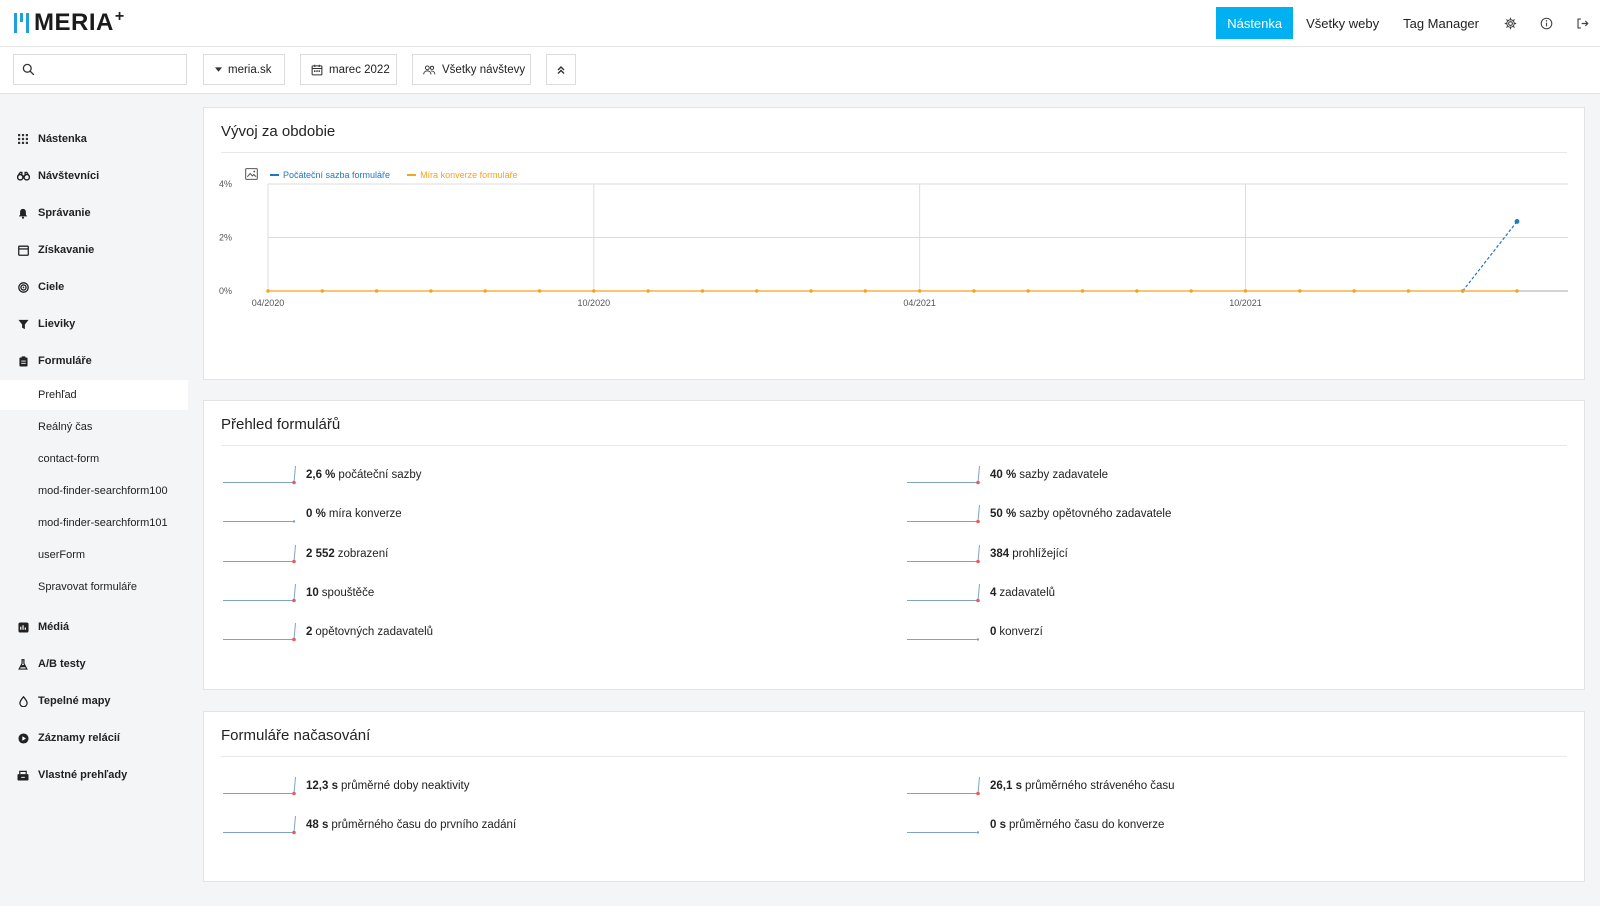 The image size is (1600, 906). What do you see at coordinates (1582, 23) in the screenshot?
I see `logout-button` at bounding box center [1582, 23].